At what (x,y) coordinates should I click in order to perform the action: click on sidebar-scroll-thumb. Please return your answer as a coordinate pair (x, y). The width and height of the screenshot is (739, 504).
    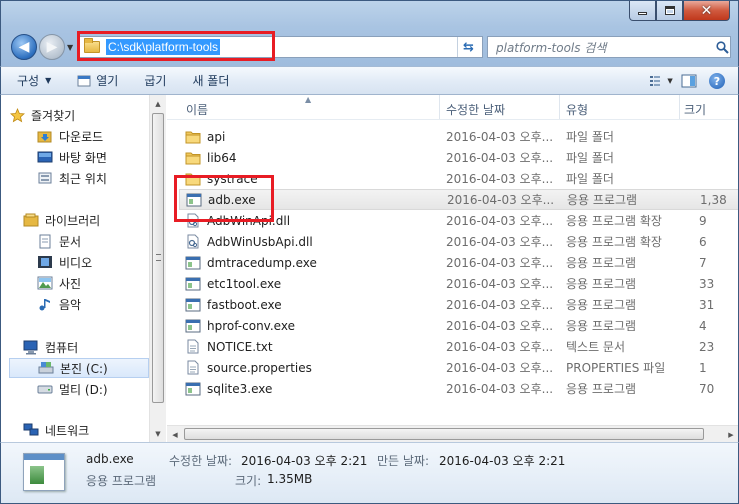
    Looking at the image, I should click on (158, 258).